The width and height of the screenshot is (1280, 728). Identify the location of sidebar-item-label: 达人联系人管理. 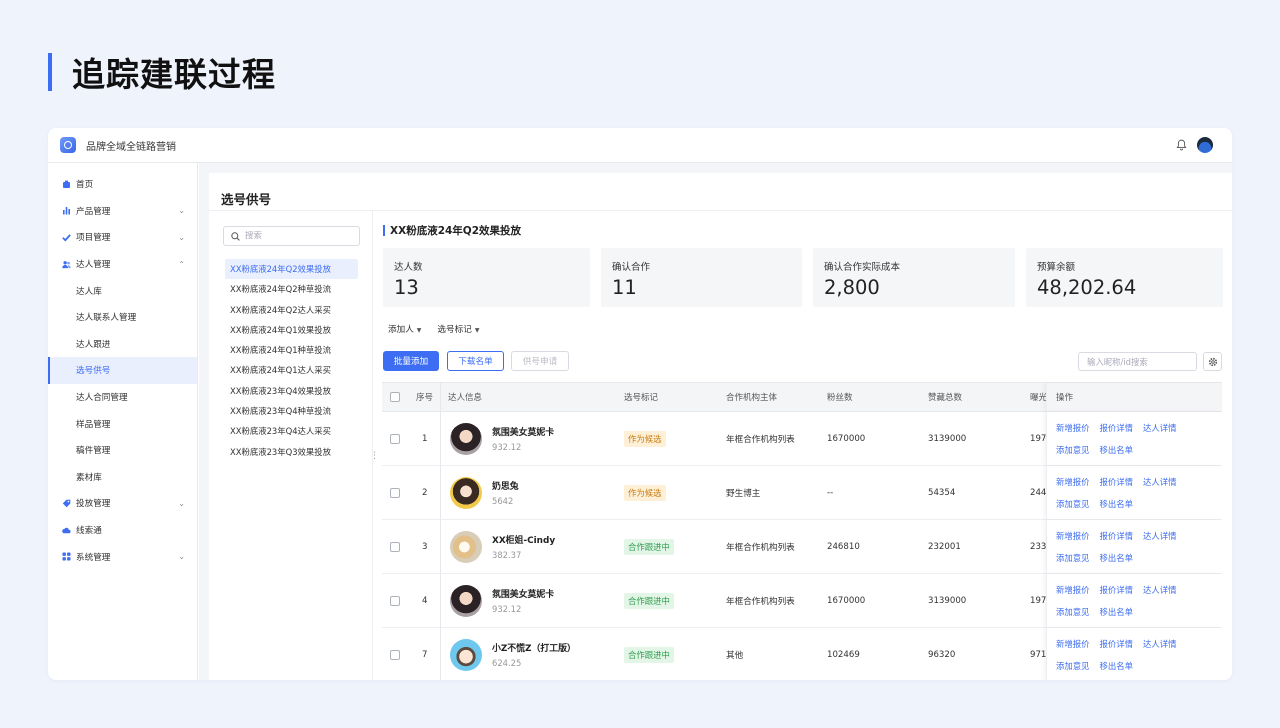
(106, 318).